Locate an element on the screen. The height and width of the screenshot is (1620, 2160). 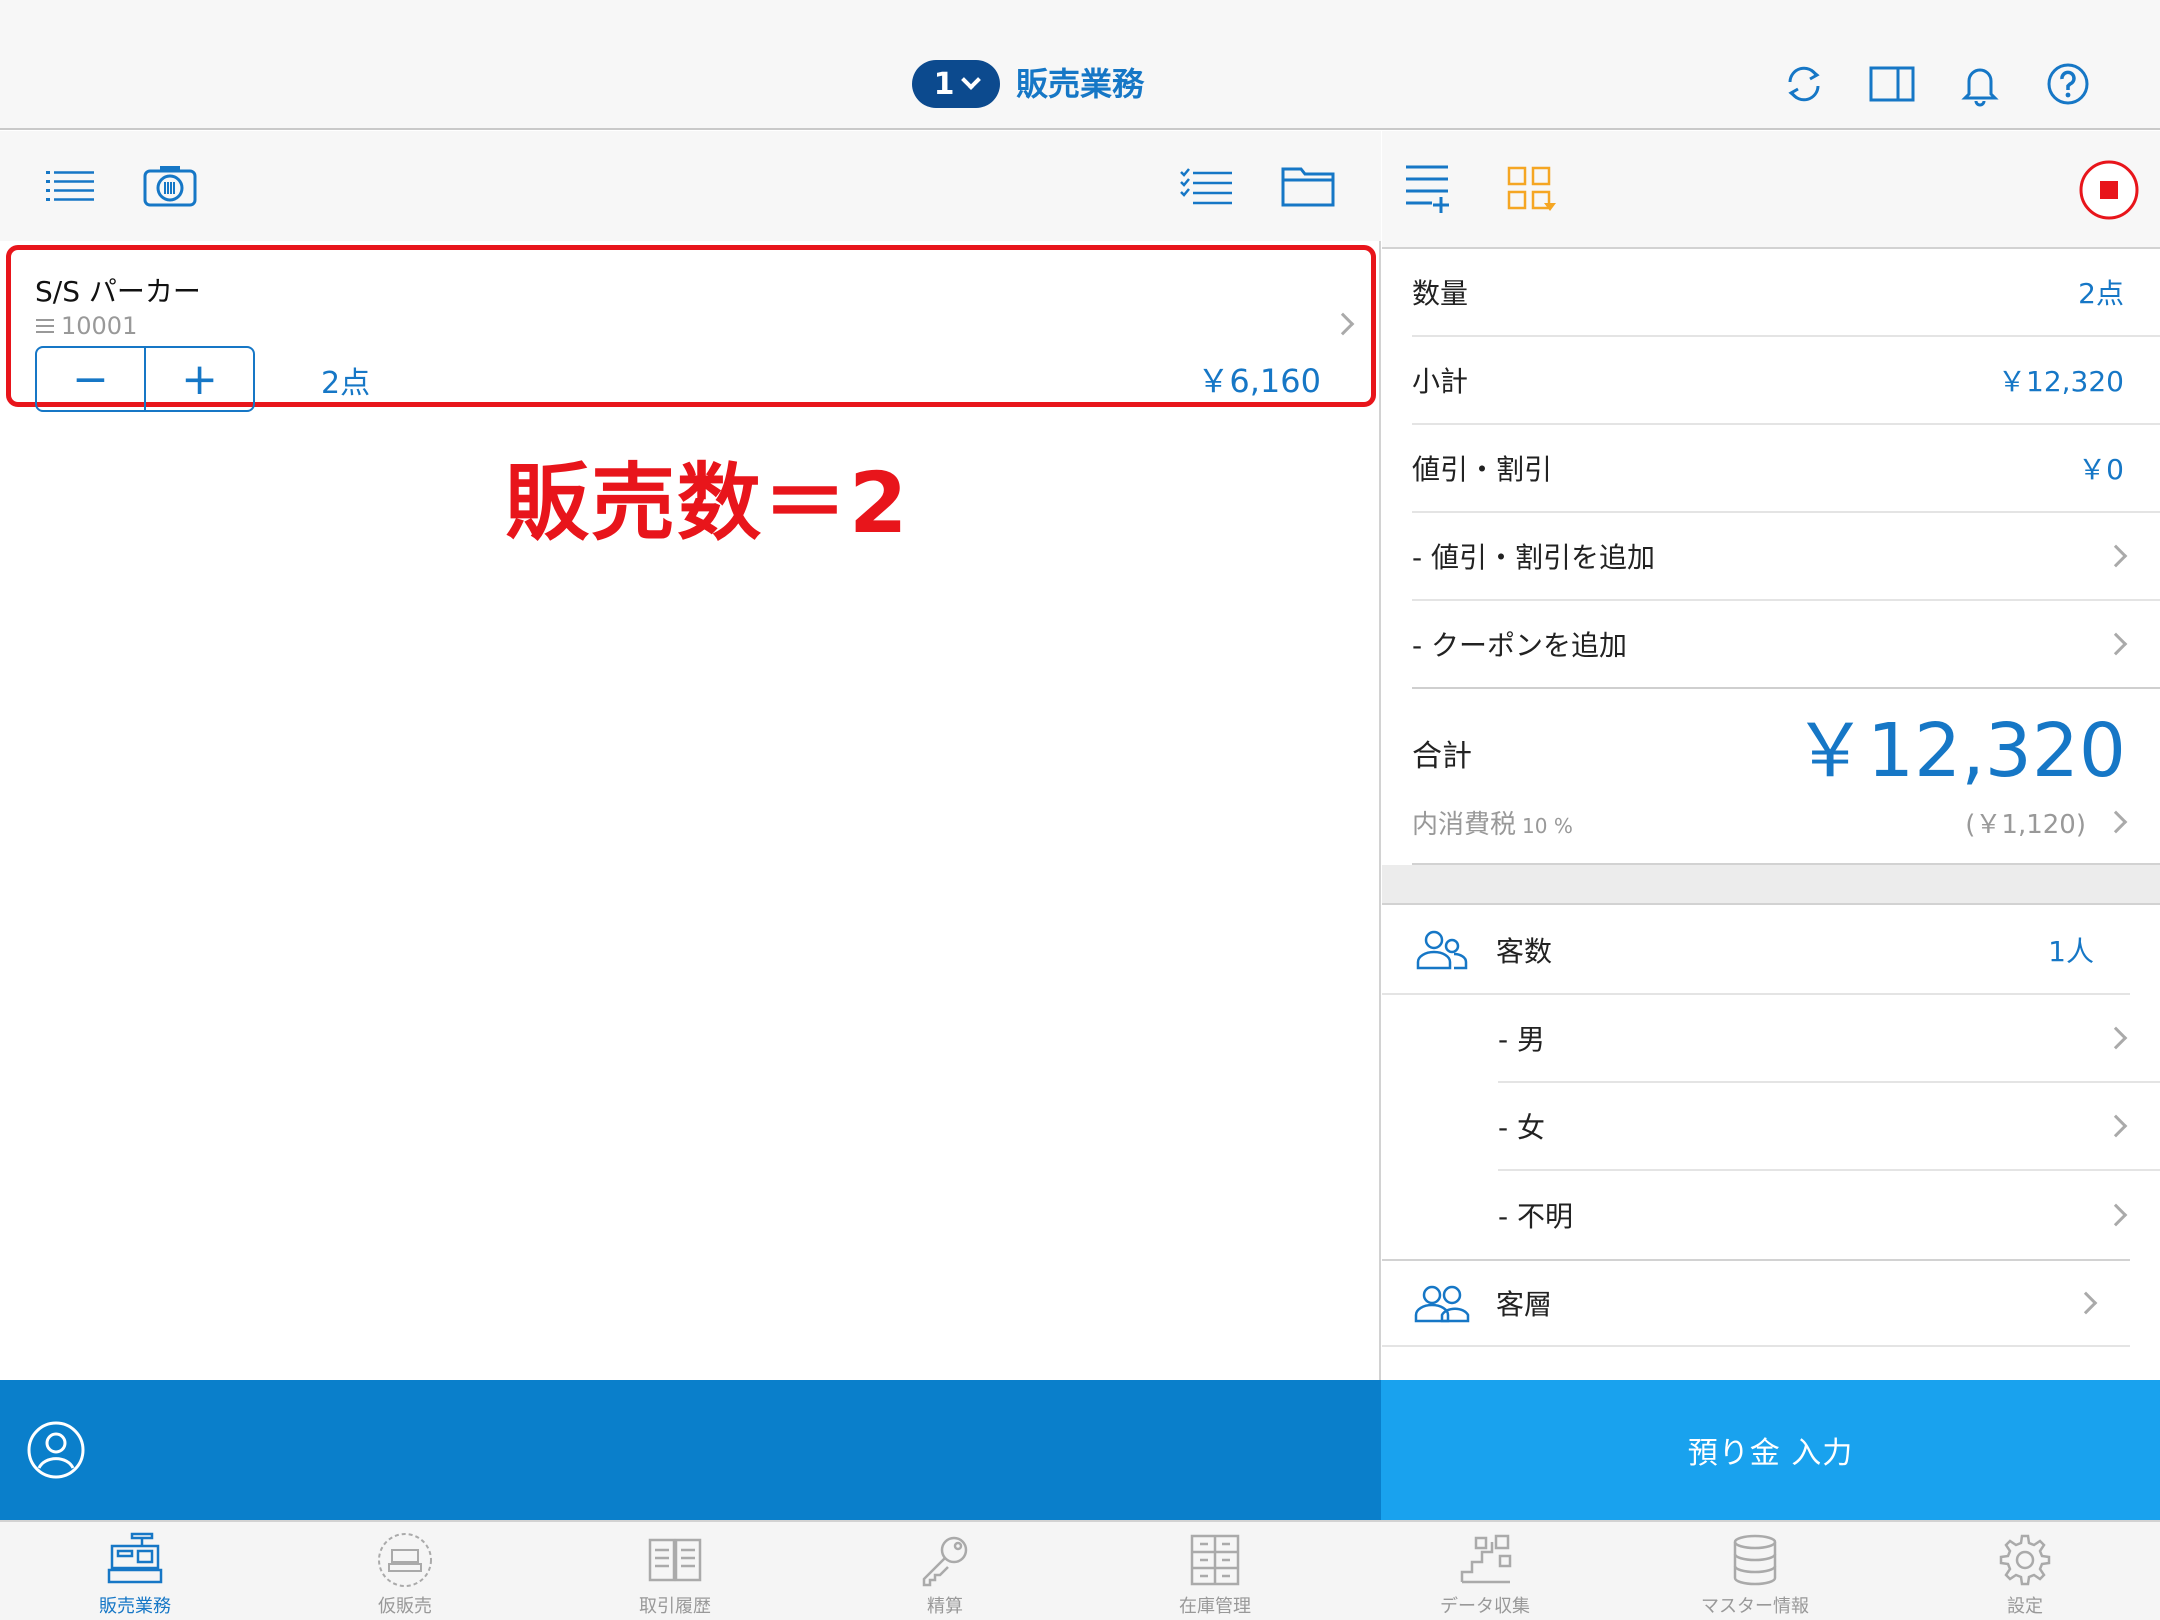
bell-icon is located at coordinates (1980, 84).